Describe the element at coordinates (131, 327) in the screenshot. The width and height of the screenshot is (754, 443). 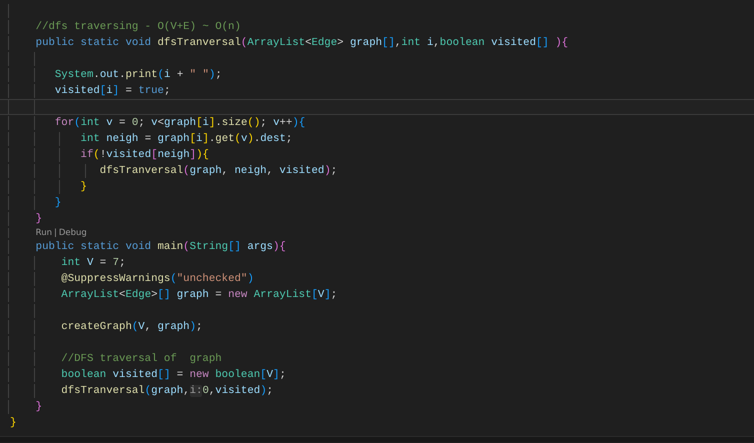
I see `code-line: createGraph(V, graph);` at that location.